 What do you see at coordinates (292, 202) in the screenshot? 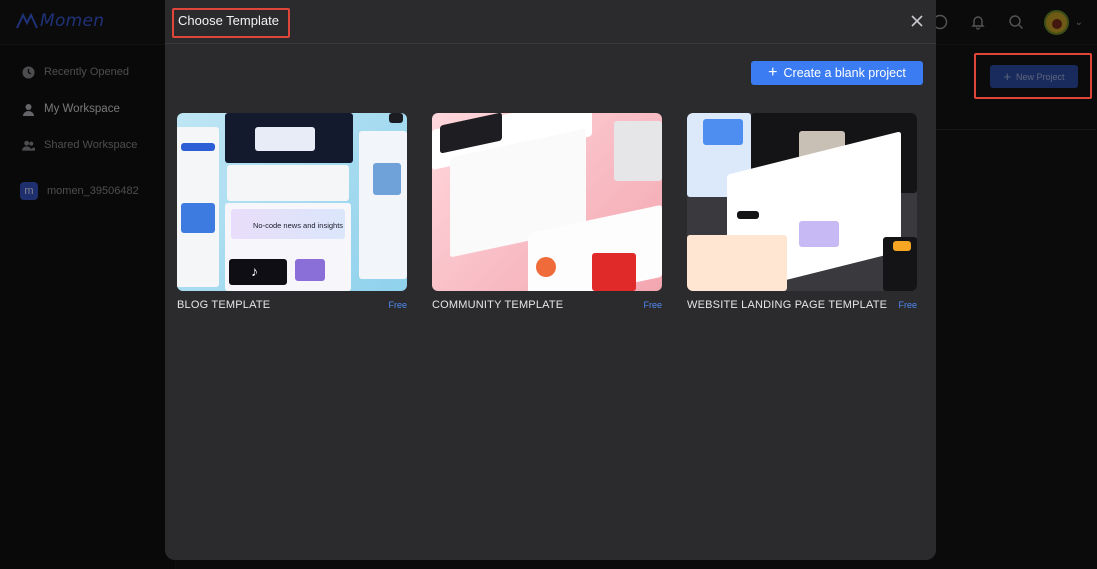
I see `template-thumbnail: No-code news and insights ♪` at bounding box center [292, 202].